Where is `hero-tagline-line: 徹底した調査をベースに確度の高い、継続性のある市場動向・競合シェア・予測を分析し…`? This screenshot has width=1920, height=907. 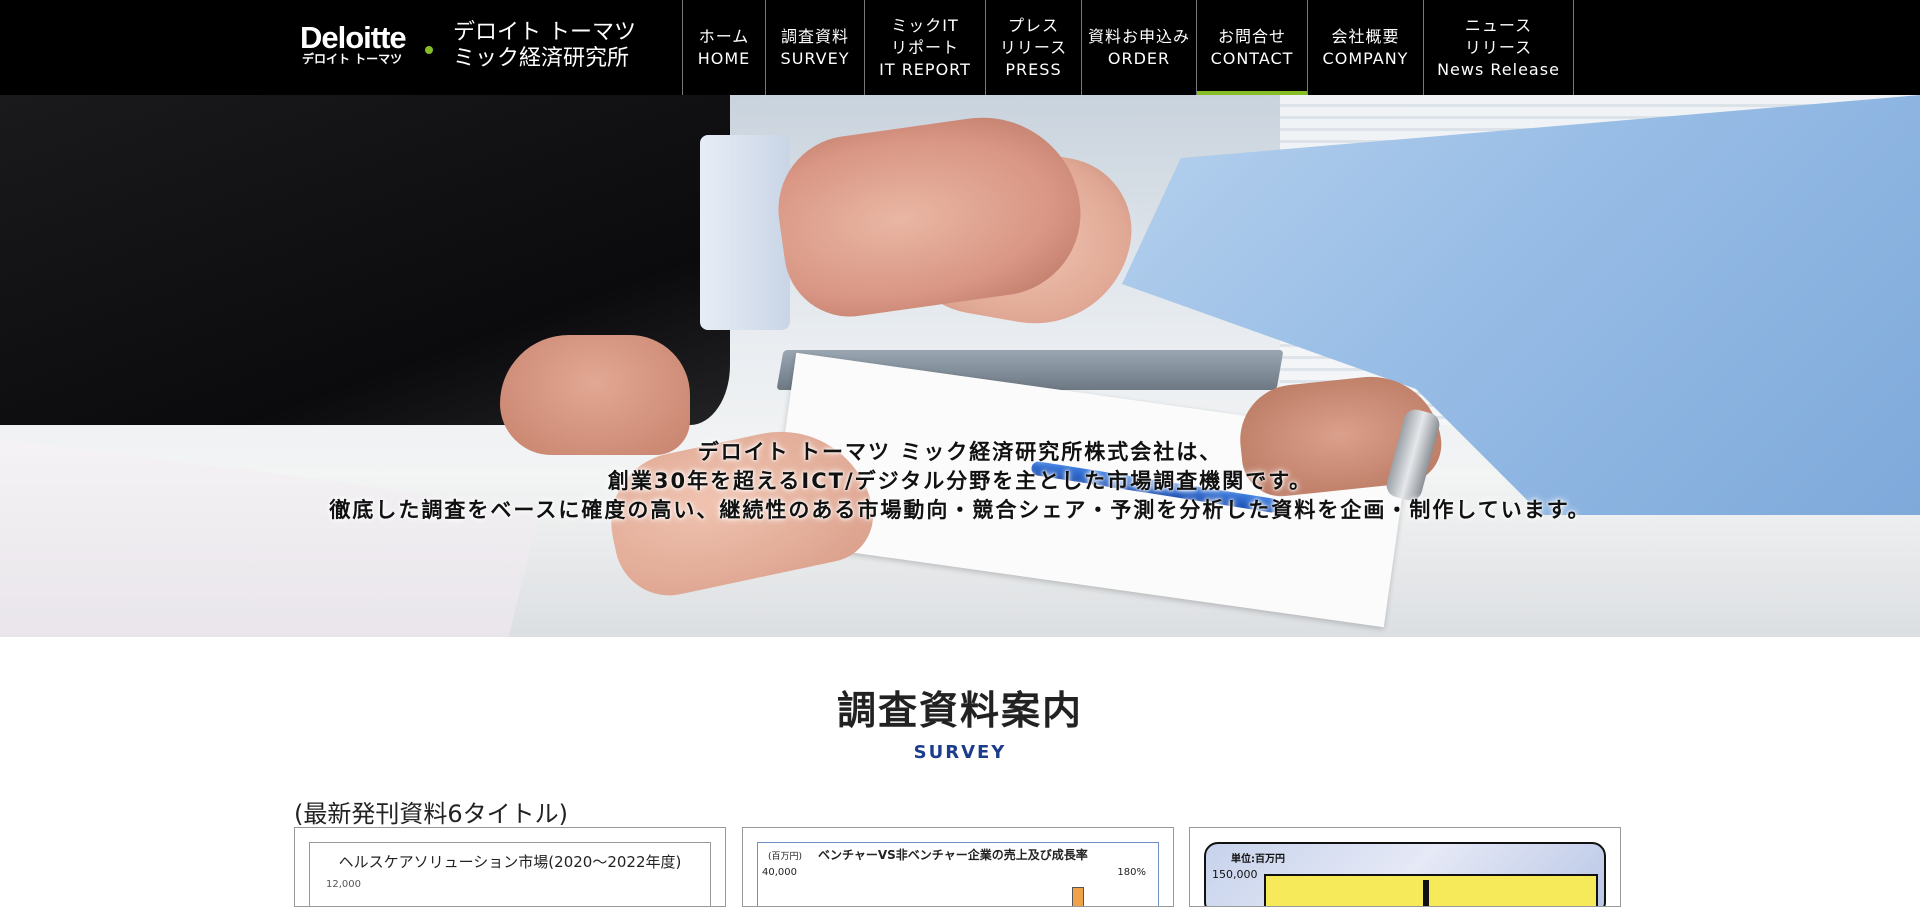 hero-tagline-line: 徹底した調査をベースに確度の高い、継続性のある市場動向・競合シェア・予測を分析し… is located at coordinates (960, 510).